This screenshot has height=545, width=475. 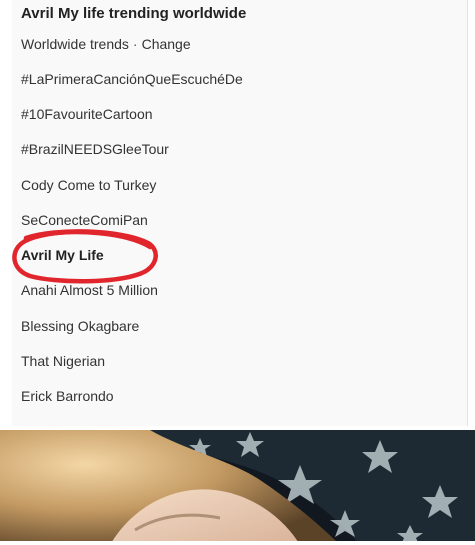 What do you see at coordinates (62, 255) in the screenshot?
I see `trend-item-highlighted: Avril My Life` at bounding box center [62, 255].